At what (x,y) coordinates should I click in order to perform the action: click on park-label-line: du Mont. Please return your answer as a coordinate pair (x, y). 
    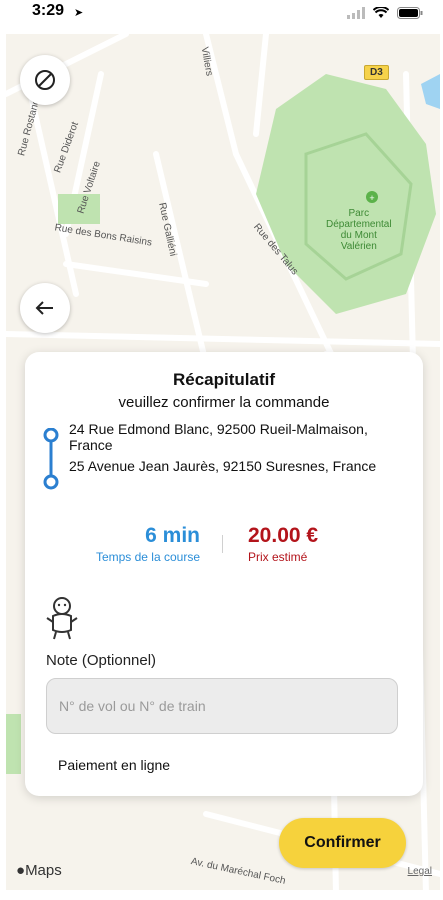
    Looking at the image, I should click on (358, 235).